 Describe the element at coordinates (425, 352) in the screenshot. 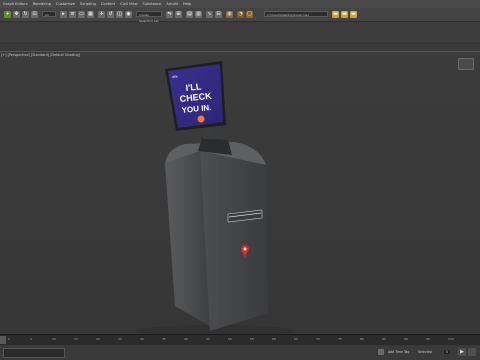

I see `selected-dropdown: Selected` at that location.